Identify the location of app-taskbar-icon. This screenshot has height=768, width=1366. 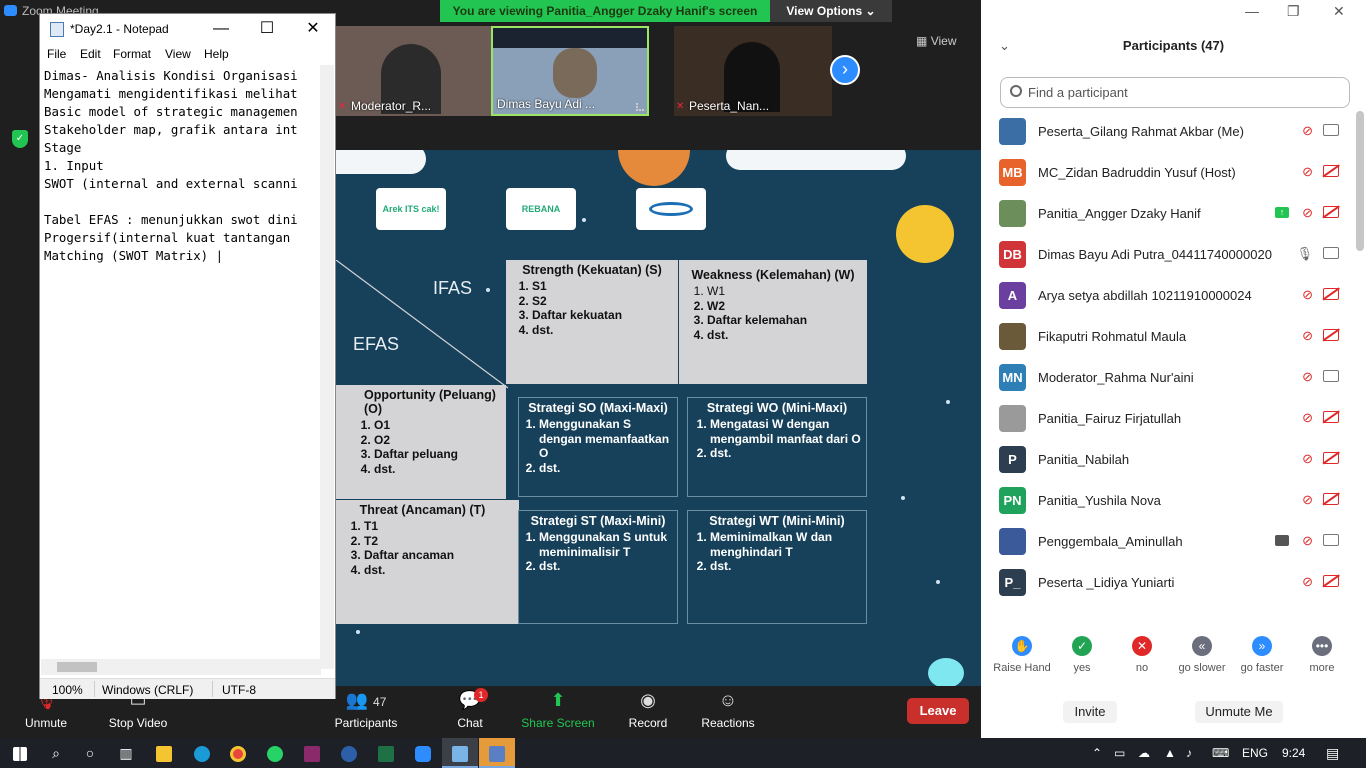
(497, 753).